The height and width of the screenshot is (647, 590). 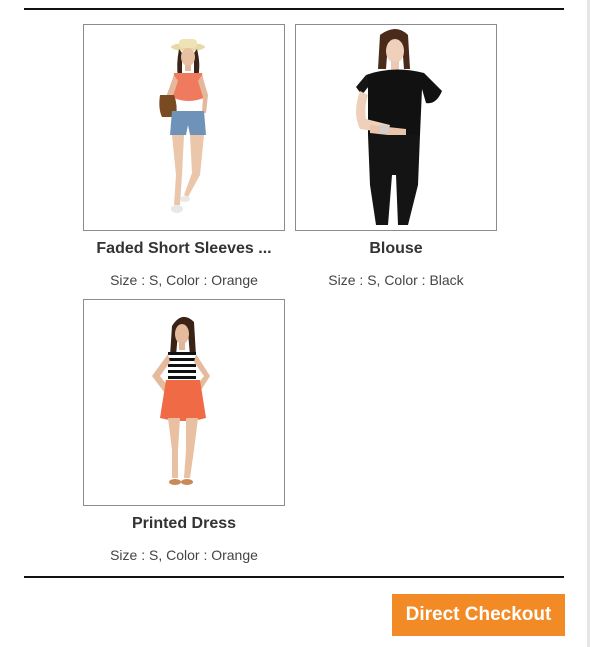 I want to click on direct-checkout-button: Direct Checkout, so click(x=478, y=615).